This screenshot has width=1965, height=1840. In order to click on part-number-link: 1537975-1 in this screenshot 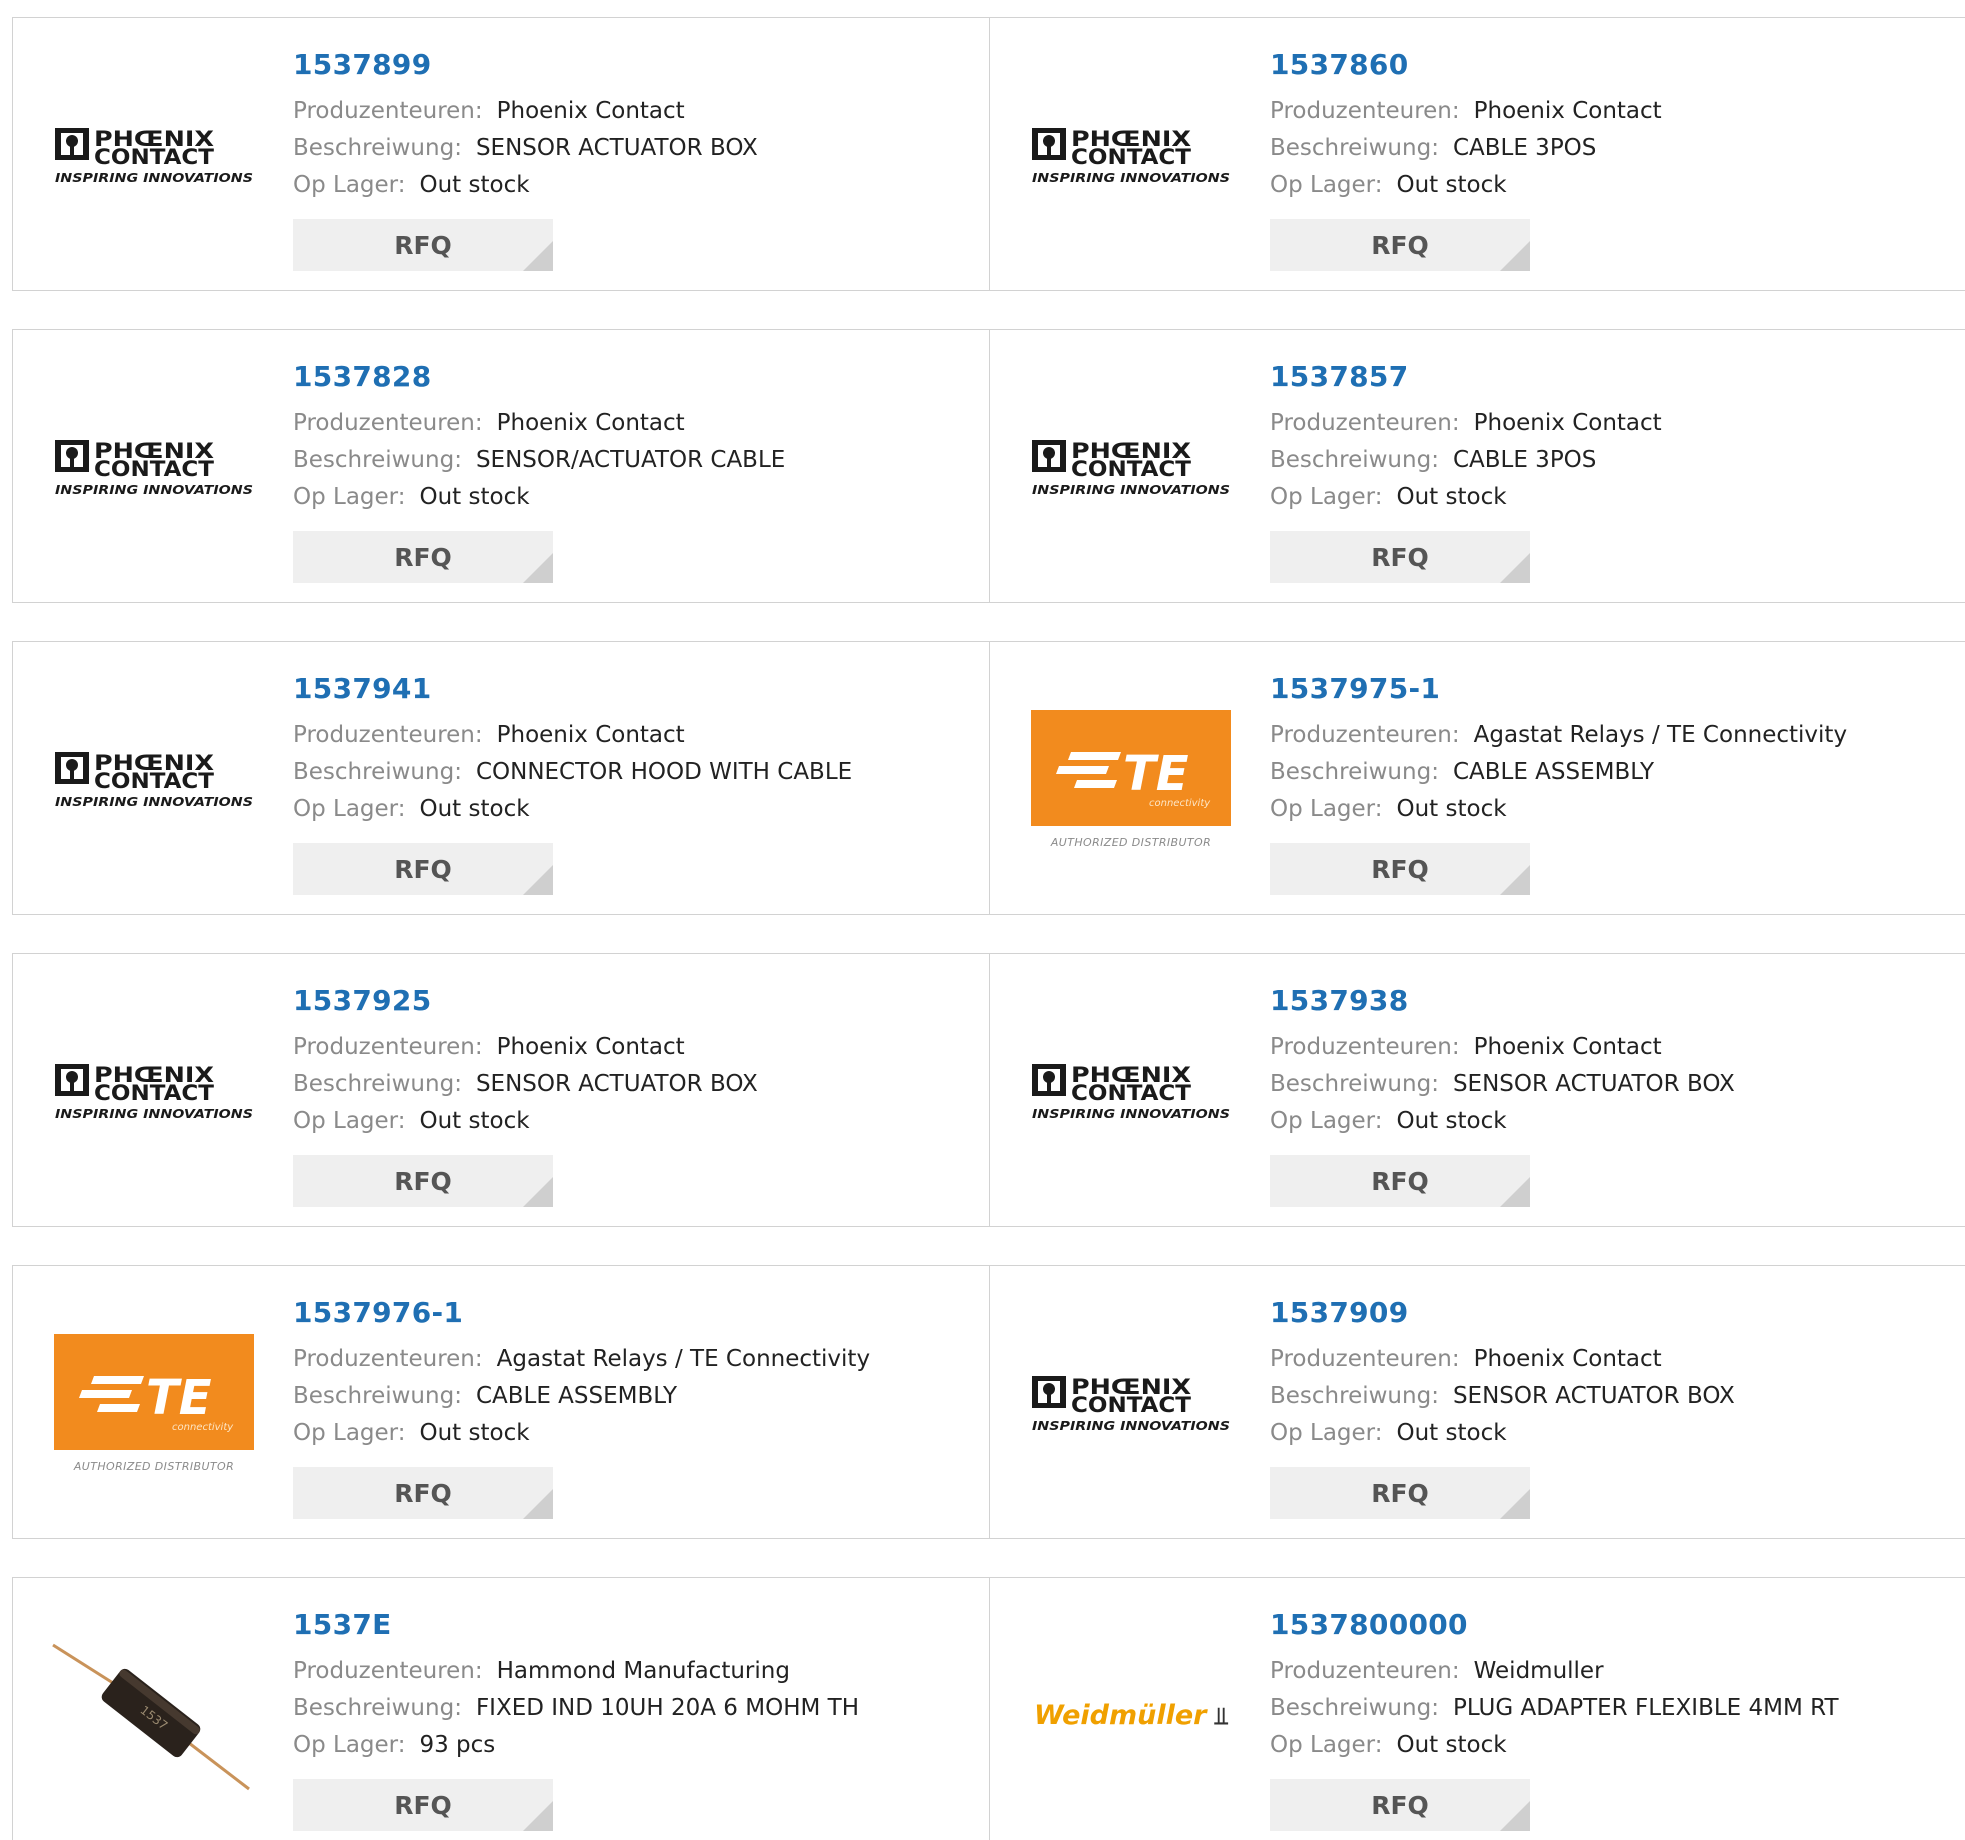, I will do `click(1355, 688)`.